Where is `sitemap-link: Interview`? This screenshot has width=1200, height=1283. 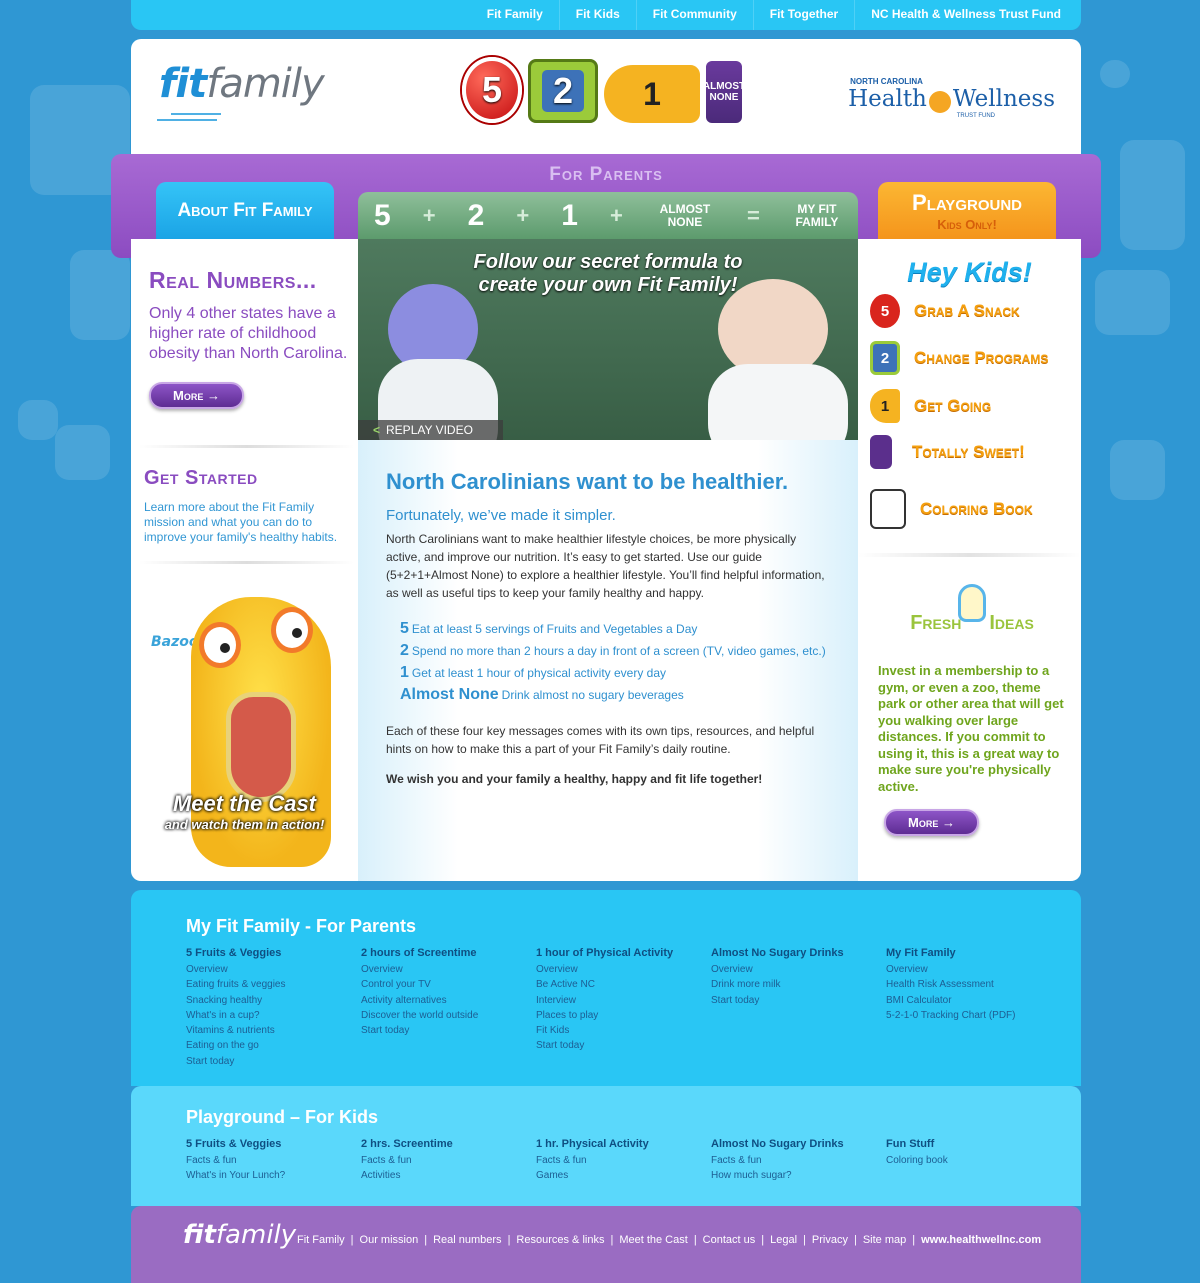 sitemap-link: Interview is located at coordinates (623, 1000).